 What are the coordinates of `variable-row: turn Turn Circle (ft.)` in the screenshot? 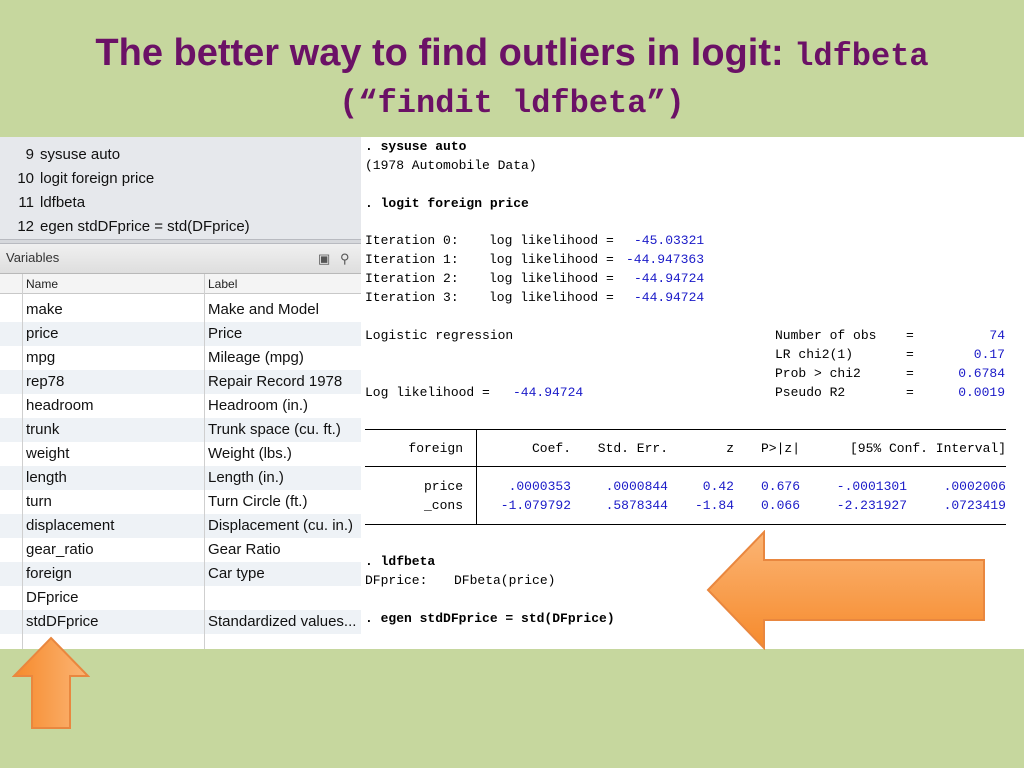 It's located at (180, 502).